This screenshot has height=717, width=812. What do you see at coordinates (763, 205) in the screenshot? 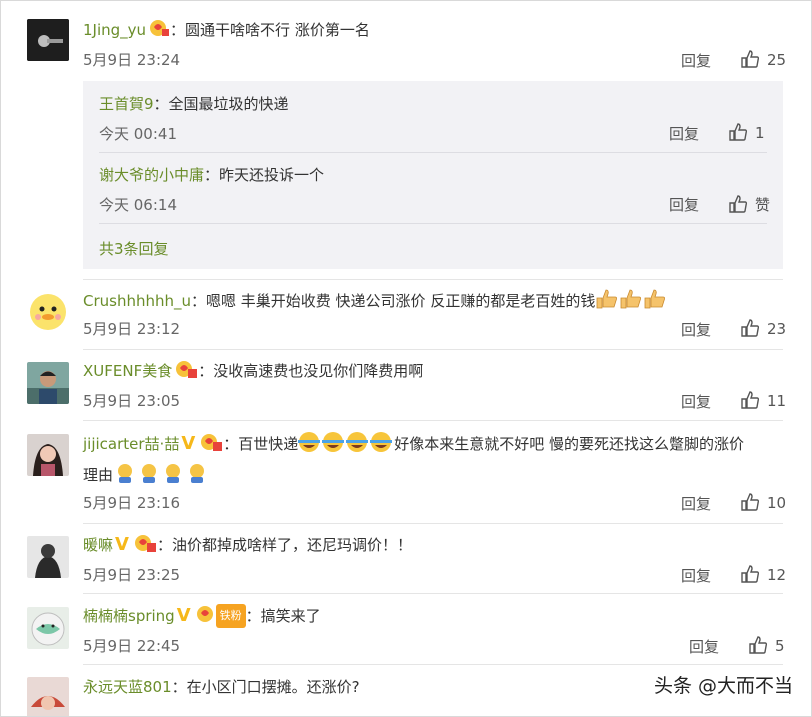
I see `like-count: 赞` at bounding box center [763, 205].